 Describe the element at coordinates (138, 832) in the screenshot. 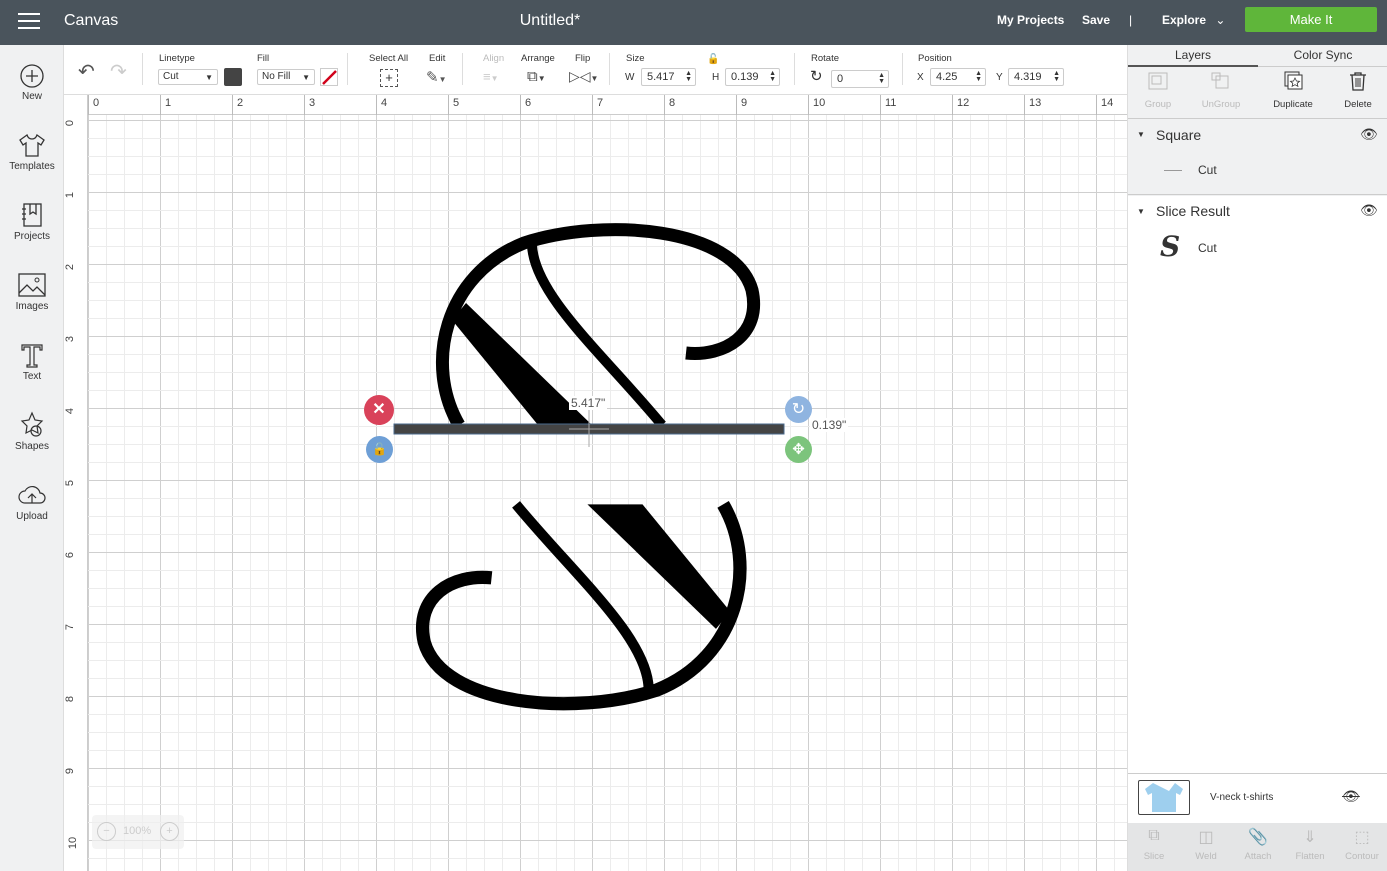

I see `zoom-control: − 100% +` at that location.